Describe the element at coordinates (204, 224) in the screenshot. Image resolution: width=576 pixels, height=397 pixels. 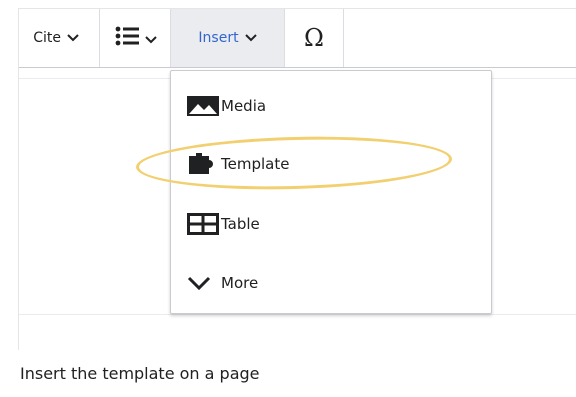
I see `table-icon` at that location.